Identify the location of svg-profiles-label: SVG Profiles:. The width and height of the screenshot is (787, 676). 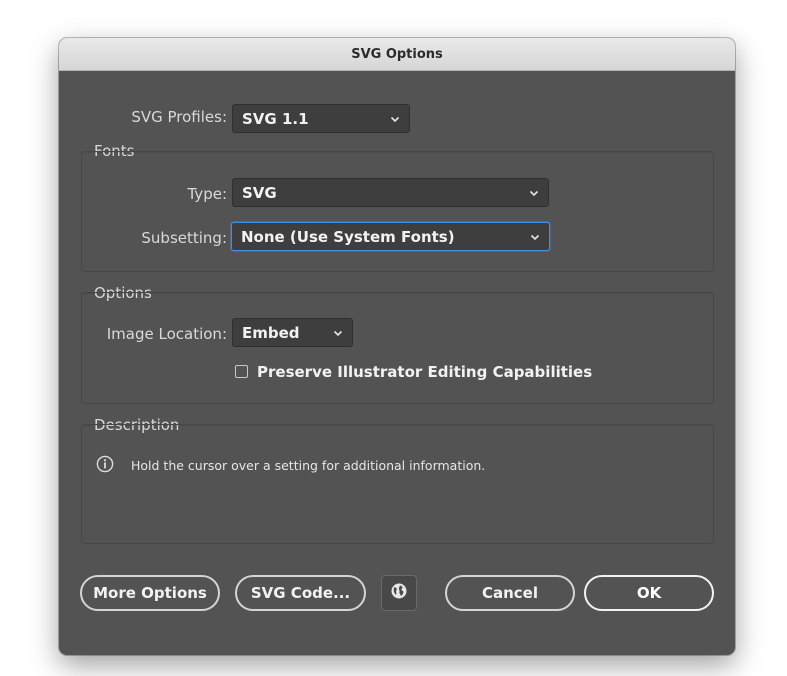
(179, 117).